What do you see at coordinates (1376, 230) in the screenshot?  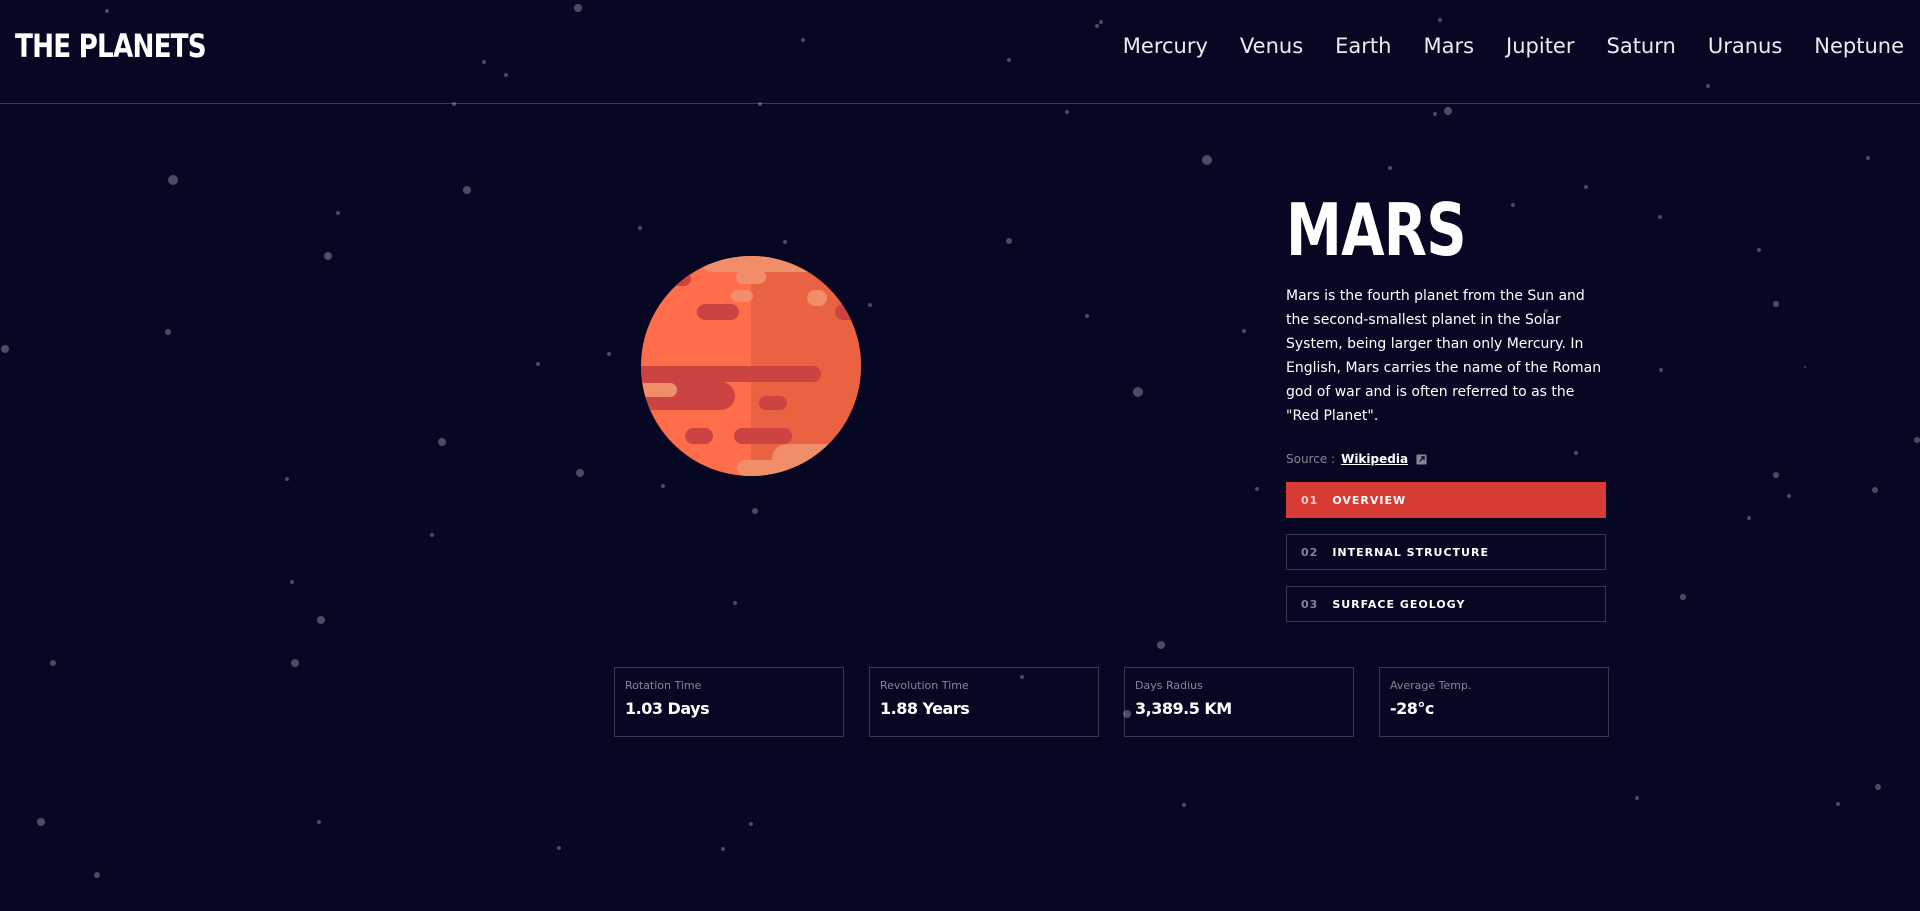 I see `planet-title: MARS` at bounding box center [1376, 230].